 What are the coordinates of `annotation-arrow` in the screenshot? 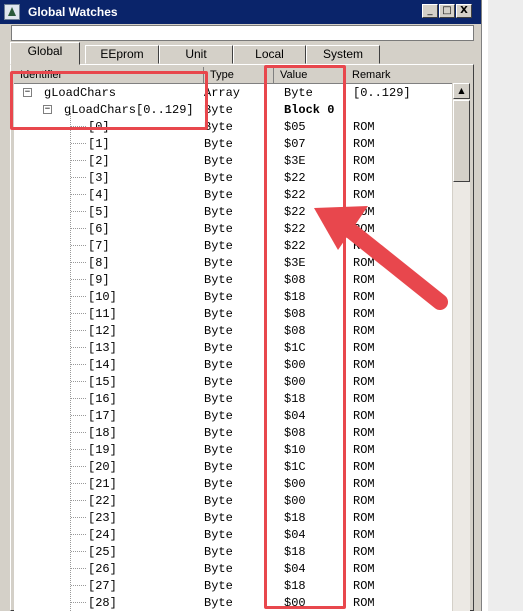 It's located at (381, 258).